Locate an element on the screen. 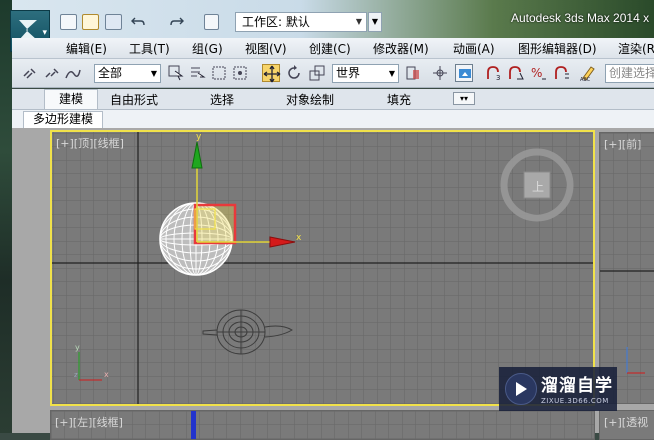 The image size is (654, 440). snaps-toggle-icon: 3 is located at coordinates (494, 73).